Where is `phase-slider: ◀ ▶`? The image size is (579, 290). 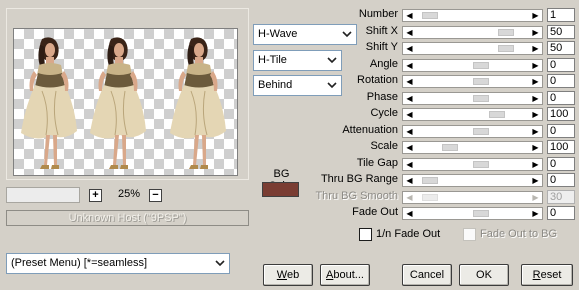 phase-slider: ◀ ▶ is located at coordinates (472, 98).